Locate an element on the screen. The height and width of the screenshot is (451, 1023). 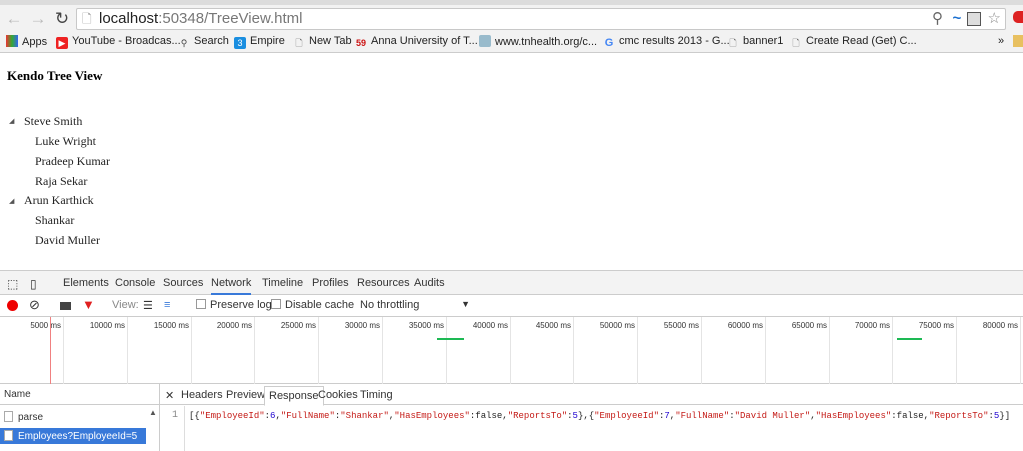
tree-node: Arun Karthick is located at coordinates (59, 200).